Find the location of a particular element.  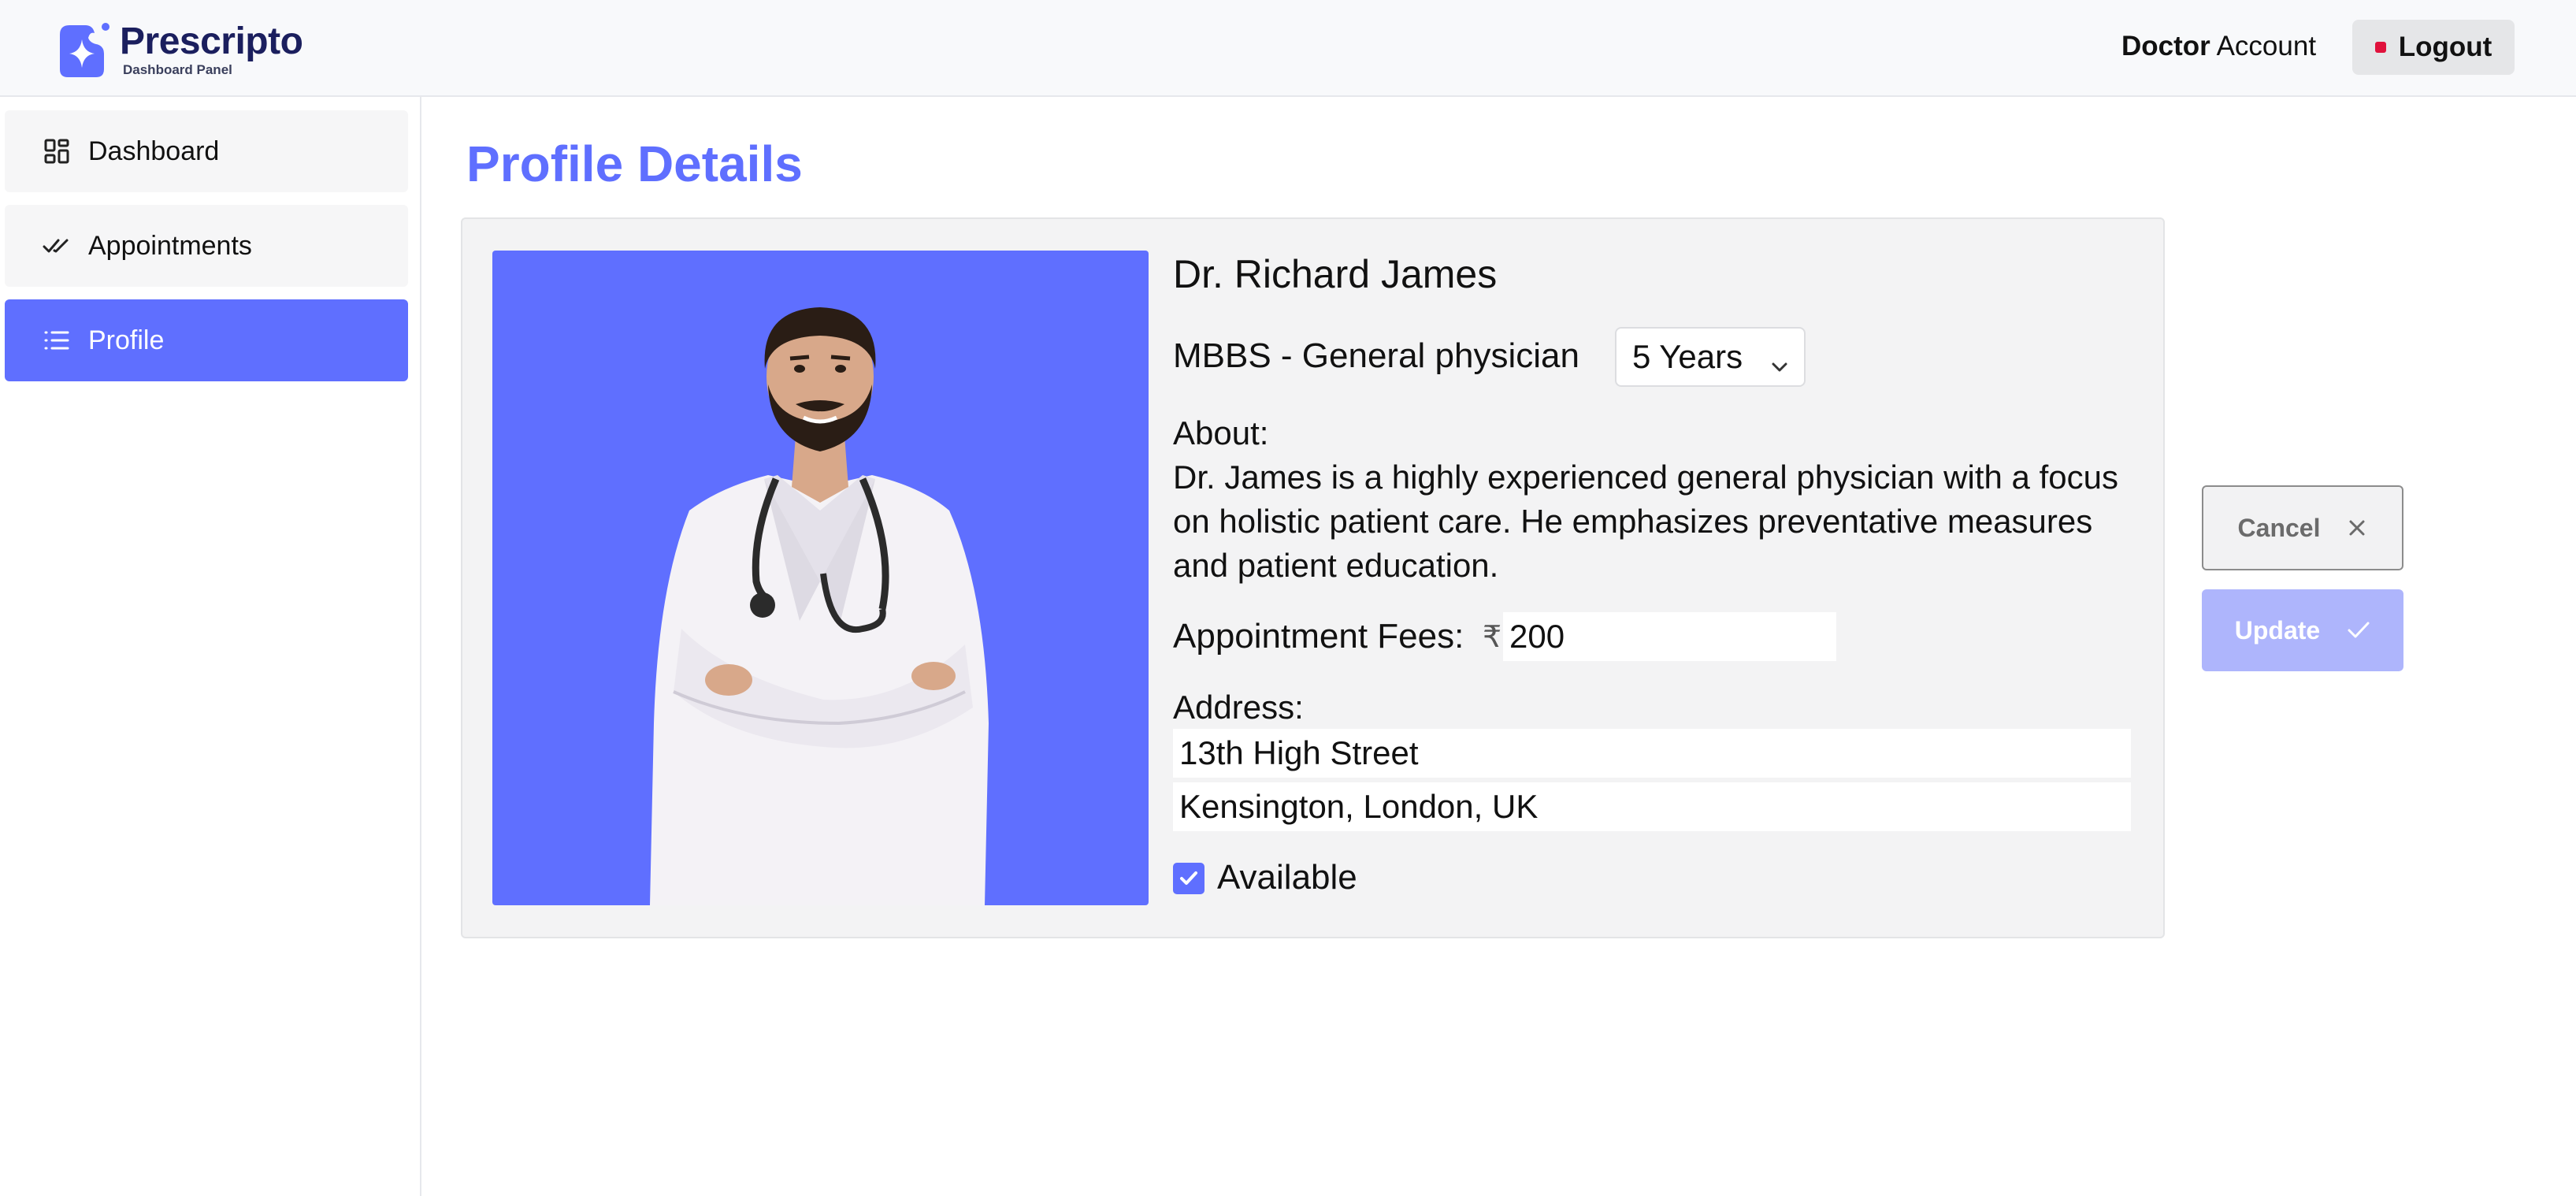

fees-label: Appointment Fees: is located at coordinates (1318, 636).